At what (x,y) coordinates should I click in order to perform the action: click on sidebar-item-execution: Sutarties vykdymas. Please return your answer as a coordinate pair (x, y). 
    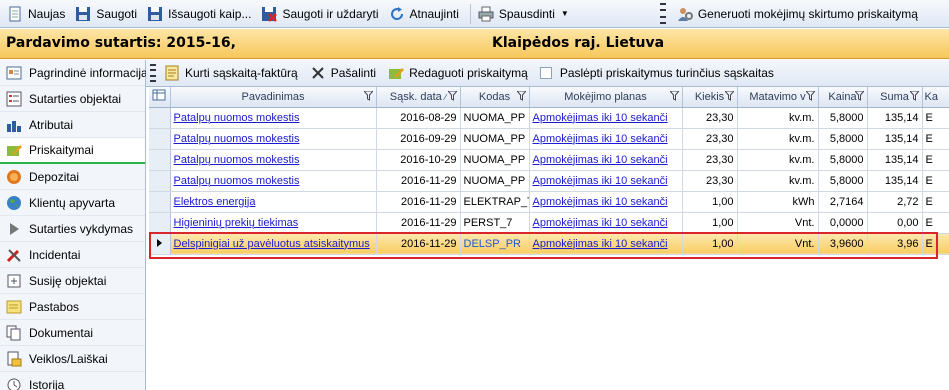
    Looking at the image, I should click on (72, 229).